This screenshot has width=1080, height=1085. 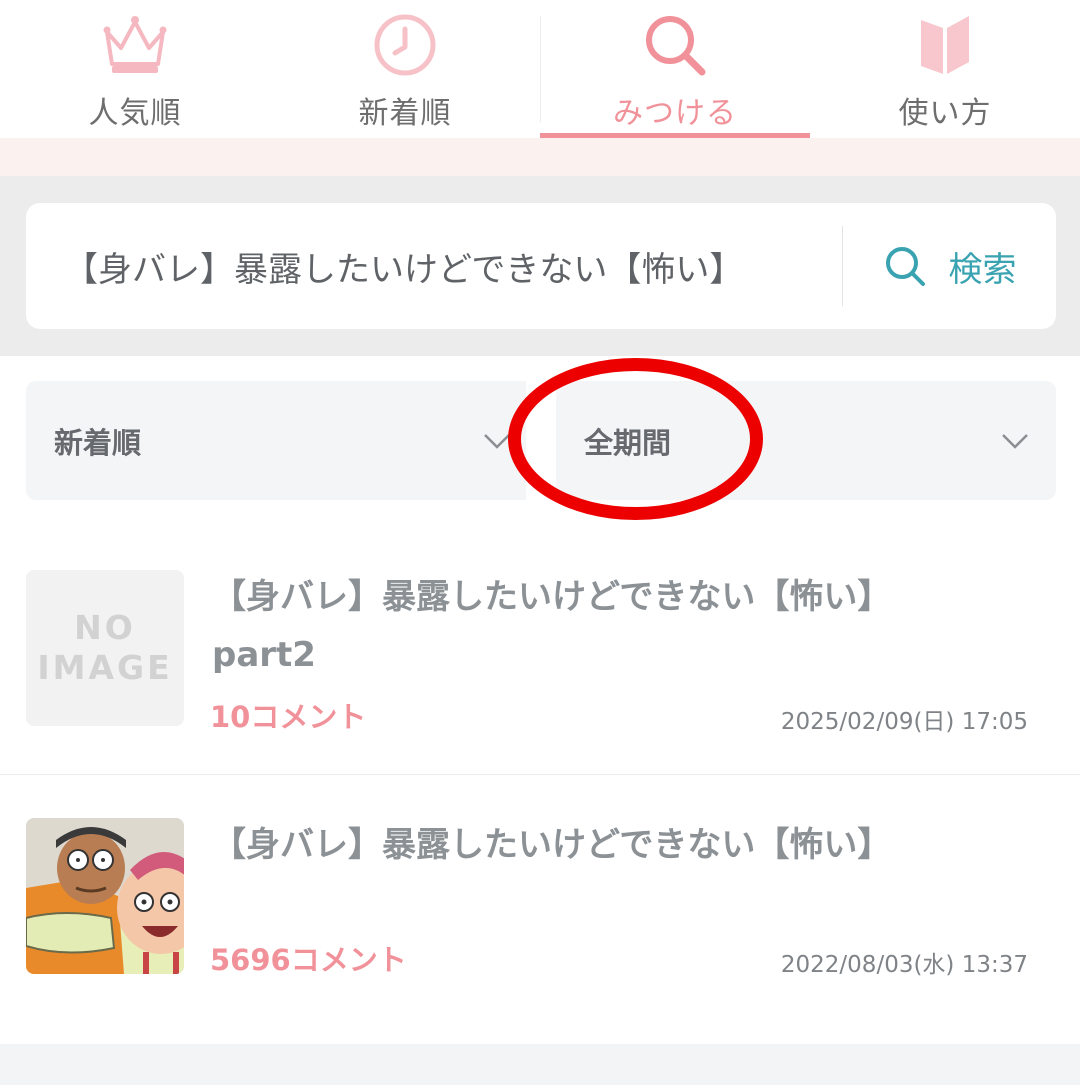 What do you see at coordinates (945, 45) in the screenshot?
I see `book-icon` at bounding box center [945, 45].